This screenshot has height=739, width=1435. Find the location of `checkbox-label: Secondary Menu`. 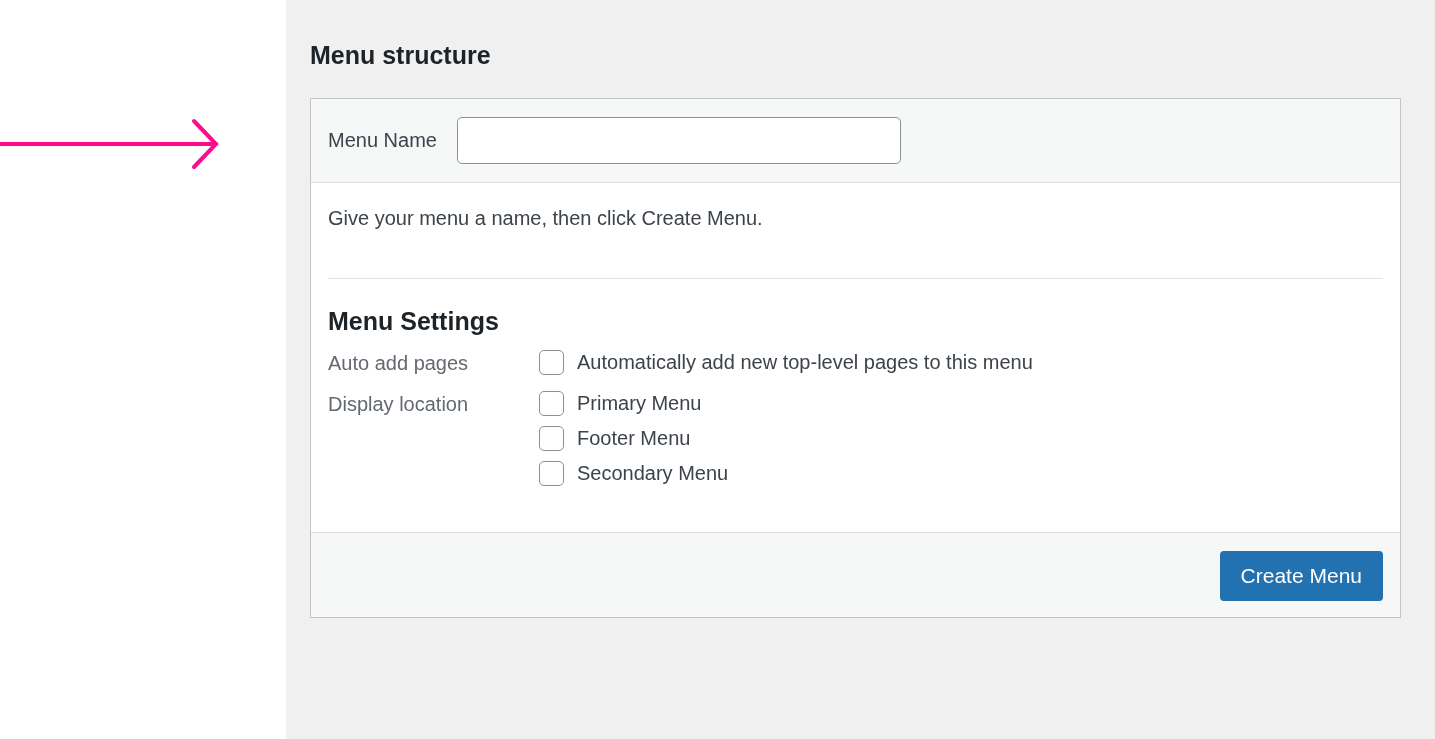

checkbox-label: Secondary Menu is located at coordinates (653, 473).